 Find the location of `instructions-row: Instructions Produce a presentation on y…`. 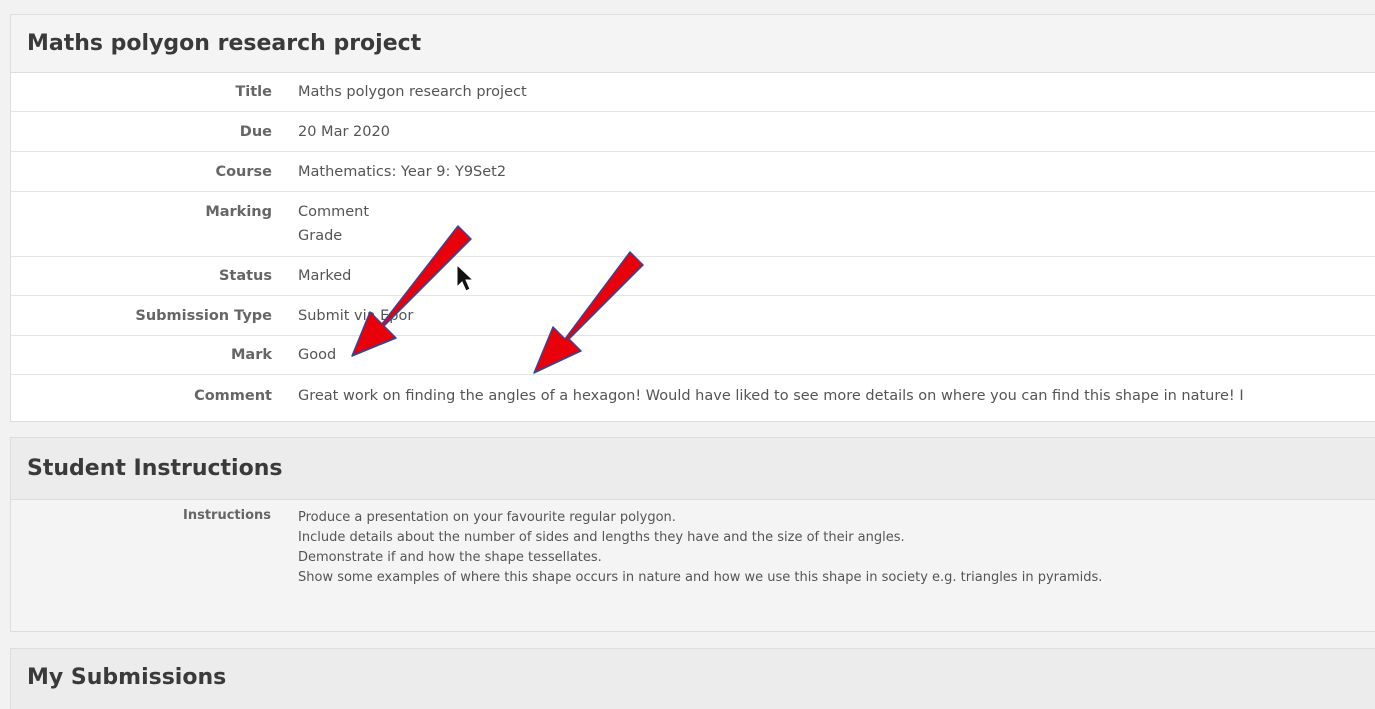

instructions-row: Instructions Produce a presentation on y… is located at coordinates (693, 544).